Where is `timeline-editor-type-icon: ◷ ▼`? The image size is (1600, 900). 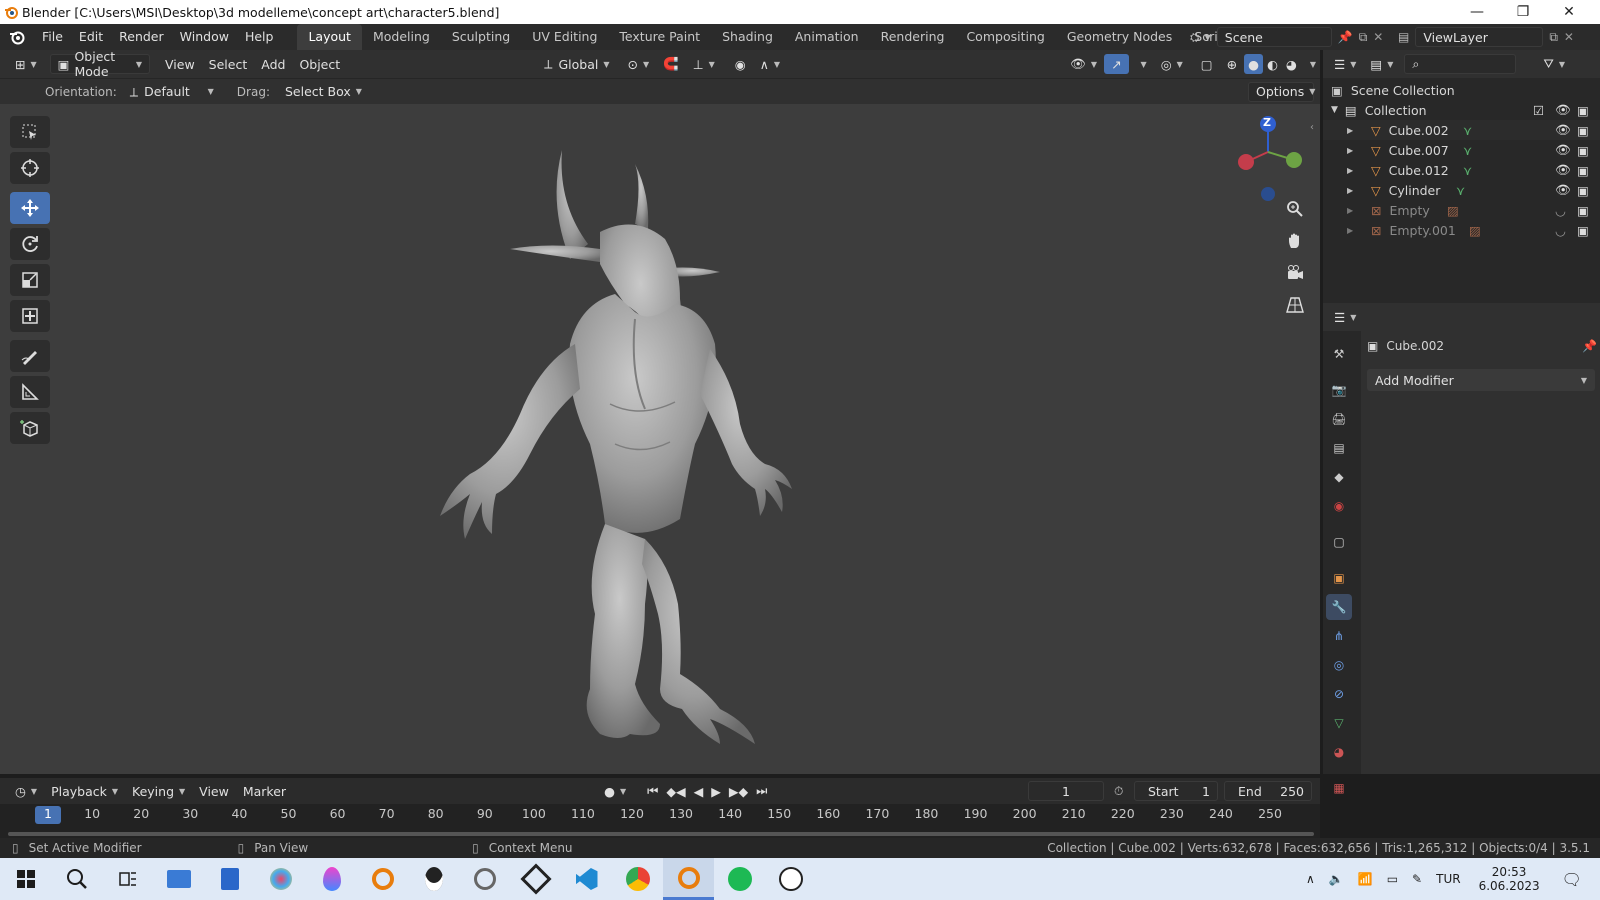 timeline-editor-type-icon: ◷ ▼ is located at coordinates (26, 791).